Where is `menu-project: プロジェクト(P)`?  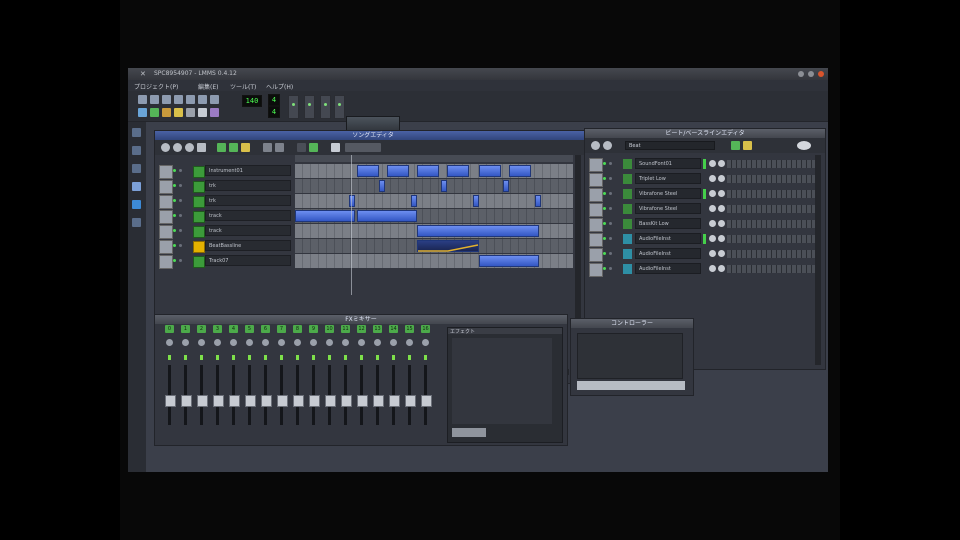 menu-project: プロジェクト(P) is located at coordinates (156, 86).